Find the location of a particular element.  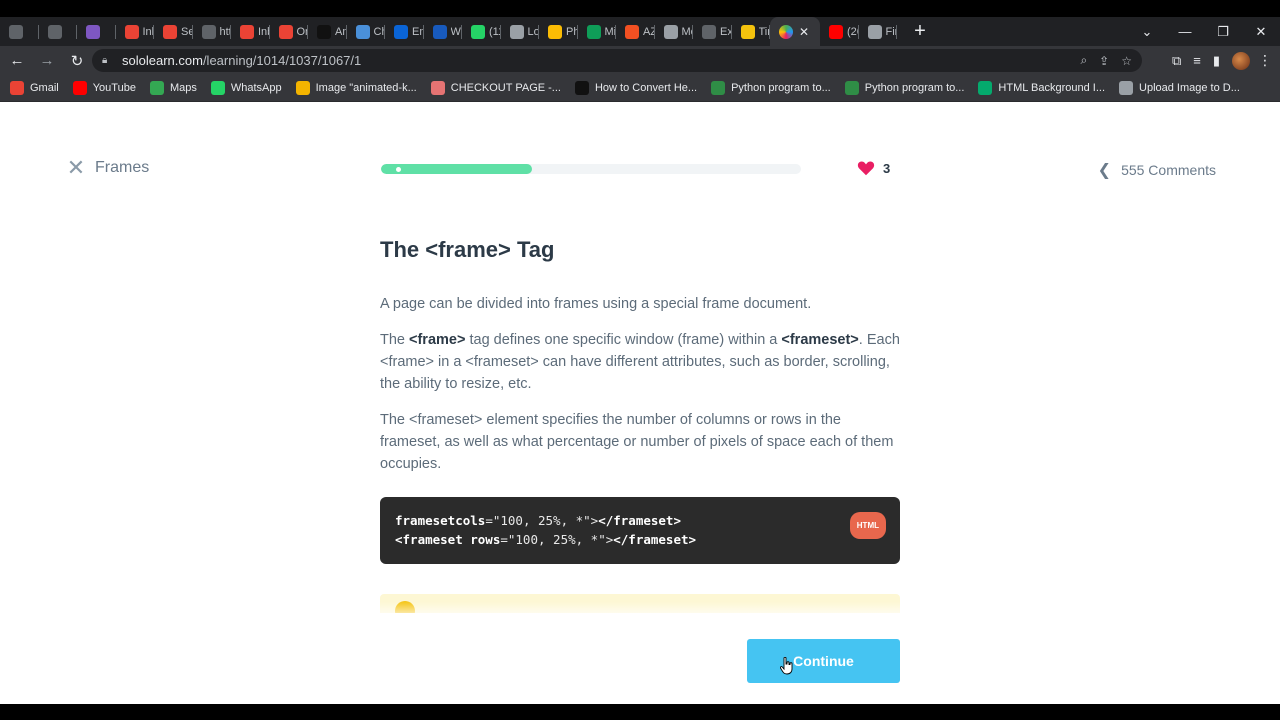

p2-frameset-tag: <frameset> is located at coordinates (820, 340).